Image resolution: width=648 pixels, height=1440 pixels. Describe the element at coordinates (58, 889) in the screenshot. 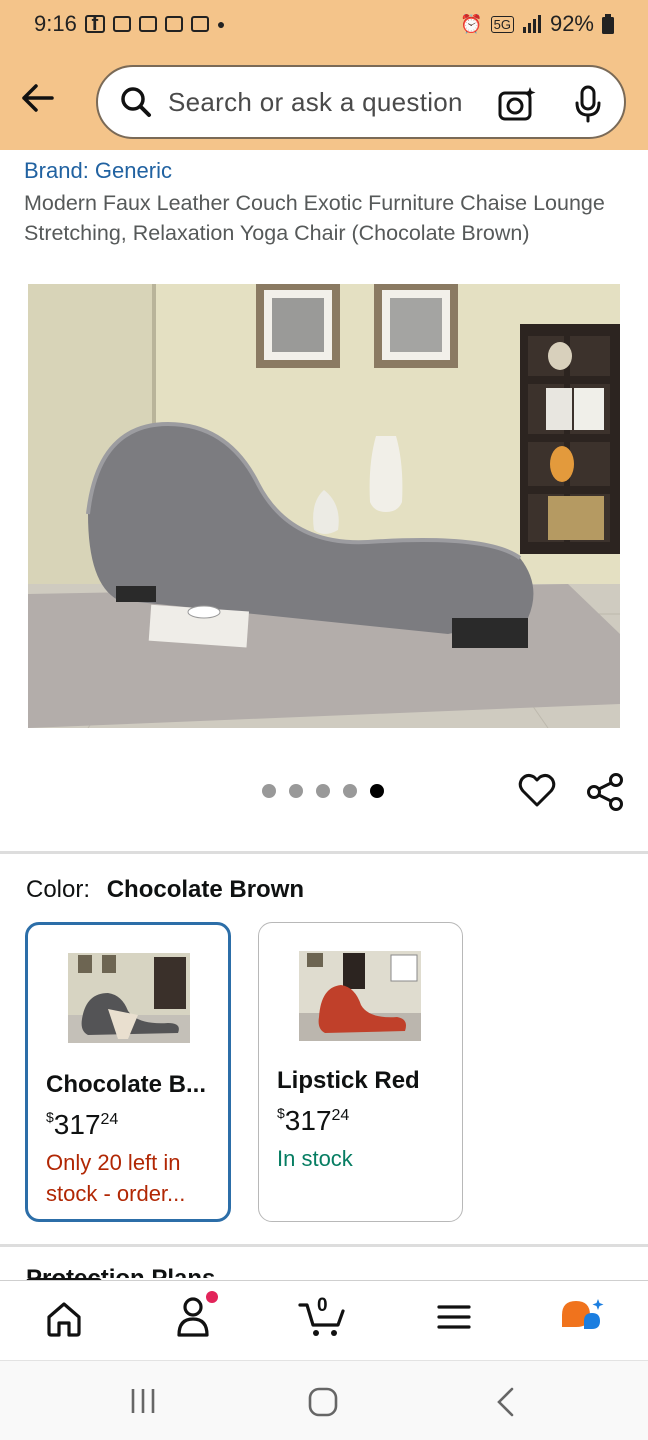

I see `color-label-text: Color:` at that location.